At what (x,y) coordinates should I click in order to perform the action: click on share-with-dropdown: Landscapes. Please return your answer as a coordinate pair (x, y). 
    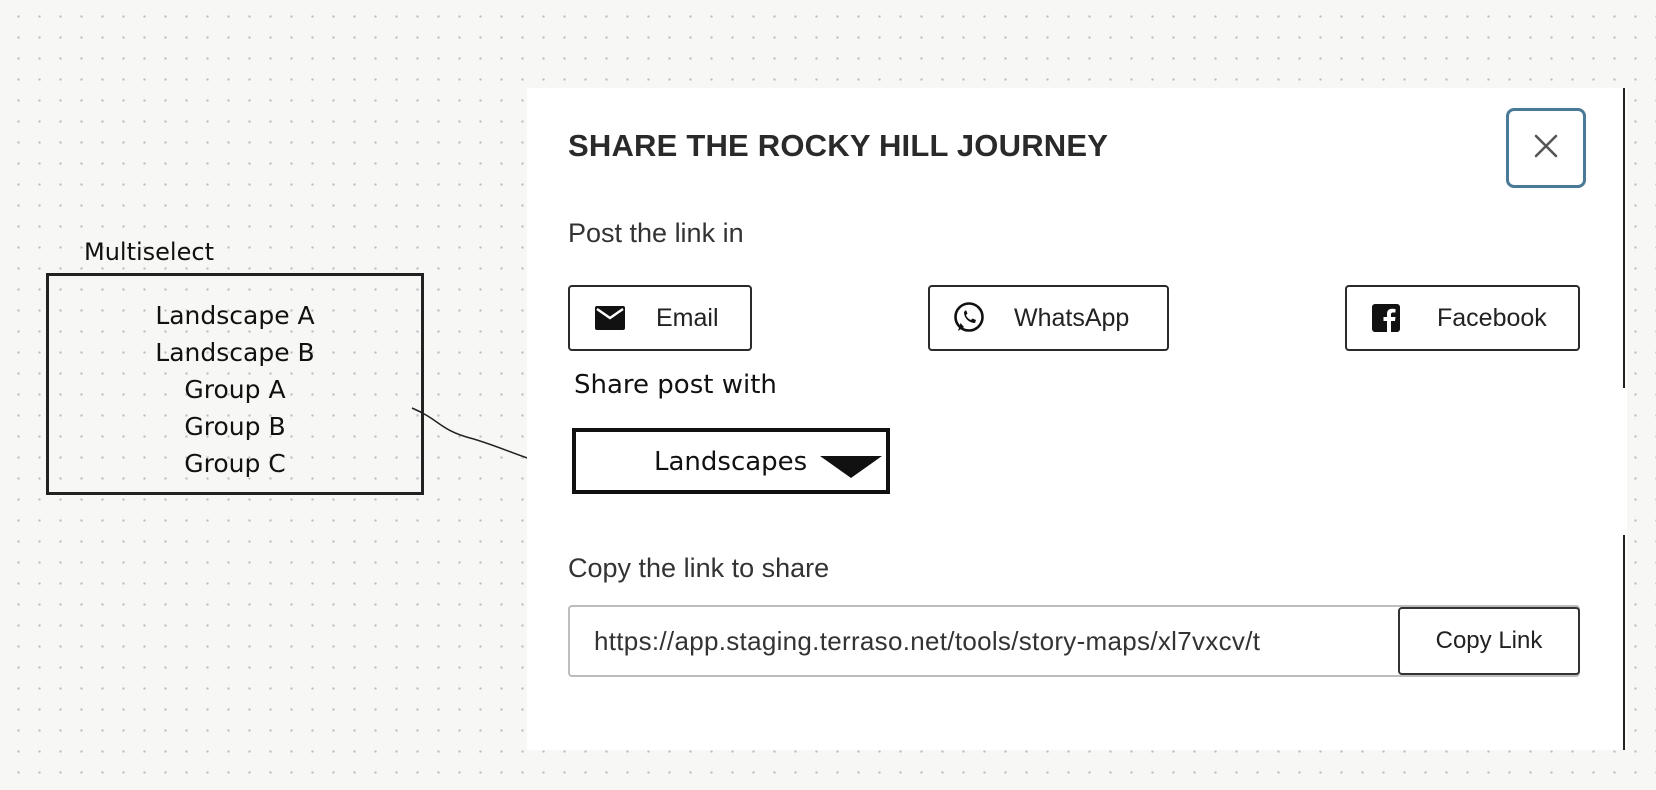
    Looking at the image, I should click on (731, 461).